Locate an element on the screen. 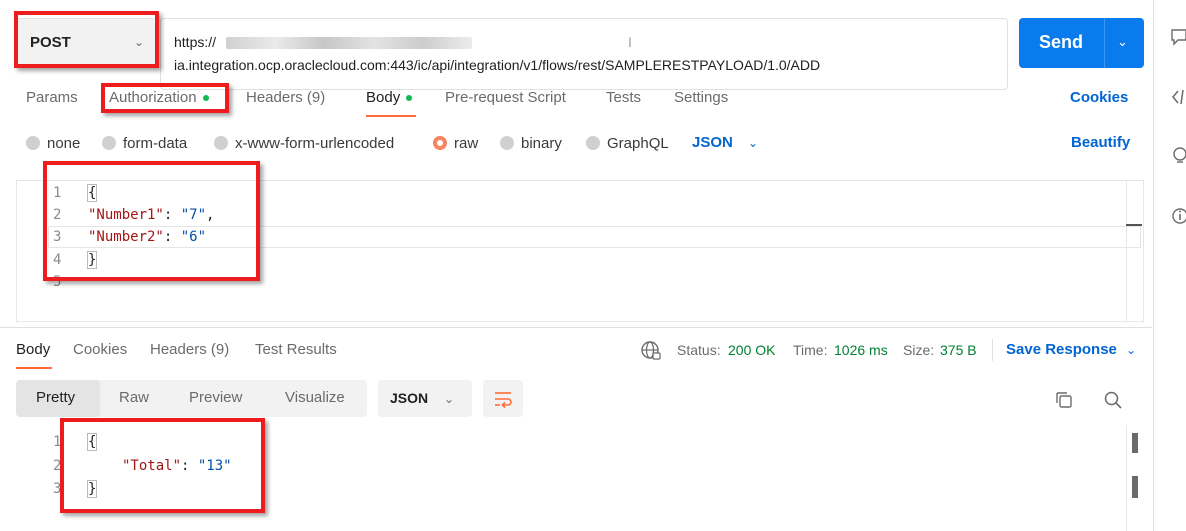 The height and width of the screenshot is (531, 1186). status-label: Status: is located at coordinates (699, 350).